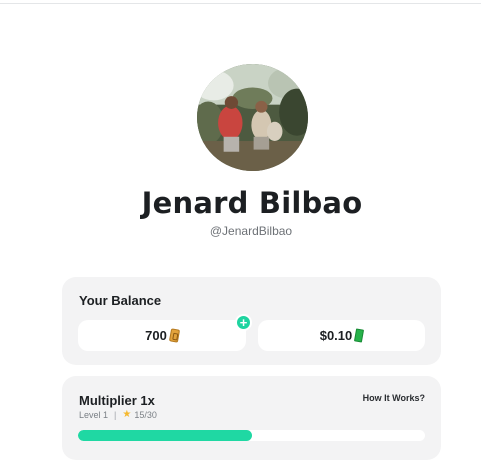 The height and width of the screenshot is (465, 481). Describe the element at coordinates (174, 335) in the screenshot. I see `gold-ticket-icon` at that location.